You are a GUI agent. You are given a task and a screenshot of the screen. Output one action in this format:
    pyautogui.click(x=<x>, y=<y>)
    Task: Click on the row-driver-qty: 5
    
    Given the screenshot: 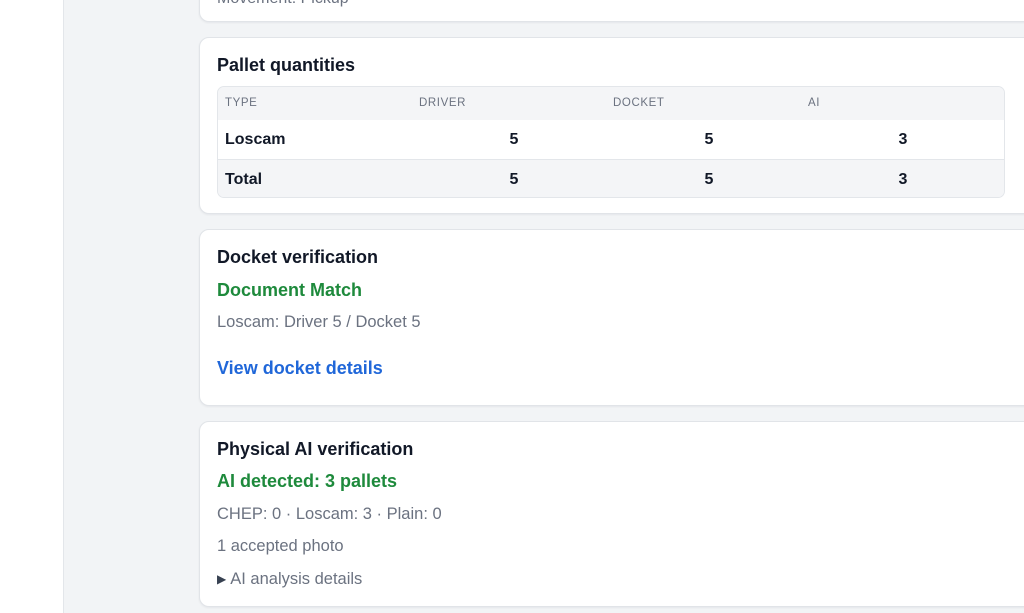 What is the action you would take?
    pyautogui.click(x=514, y=139)
    